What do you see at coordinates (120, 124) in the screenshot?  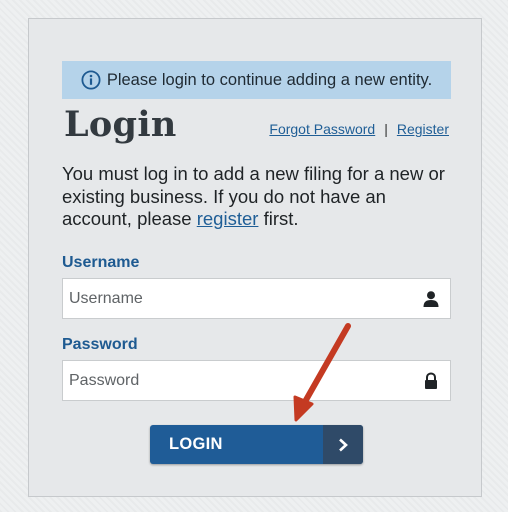 I see `page-title: Login` at bounding box center [120, 124].